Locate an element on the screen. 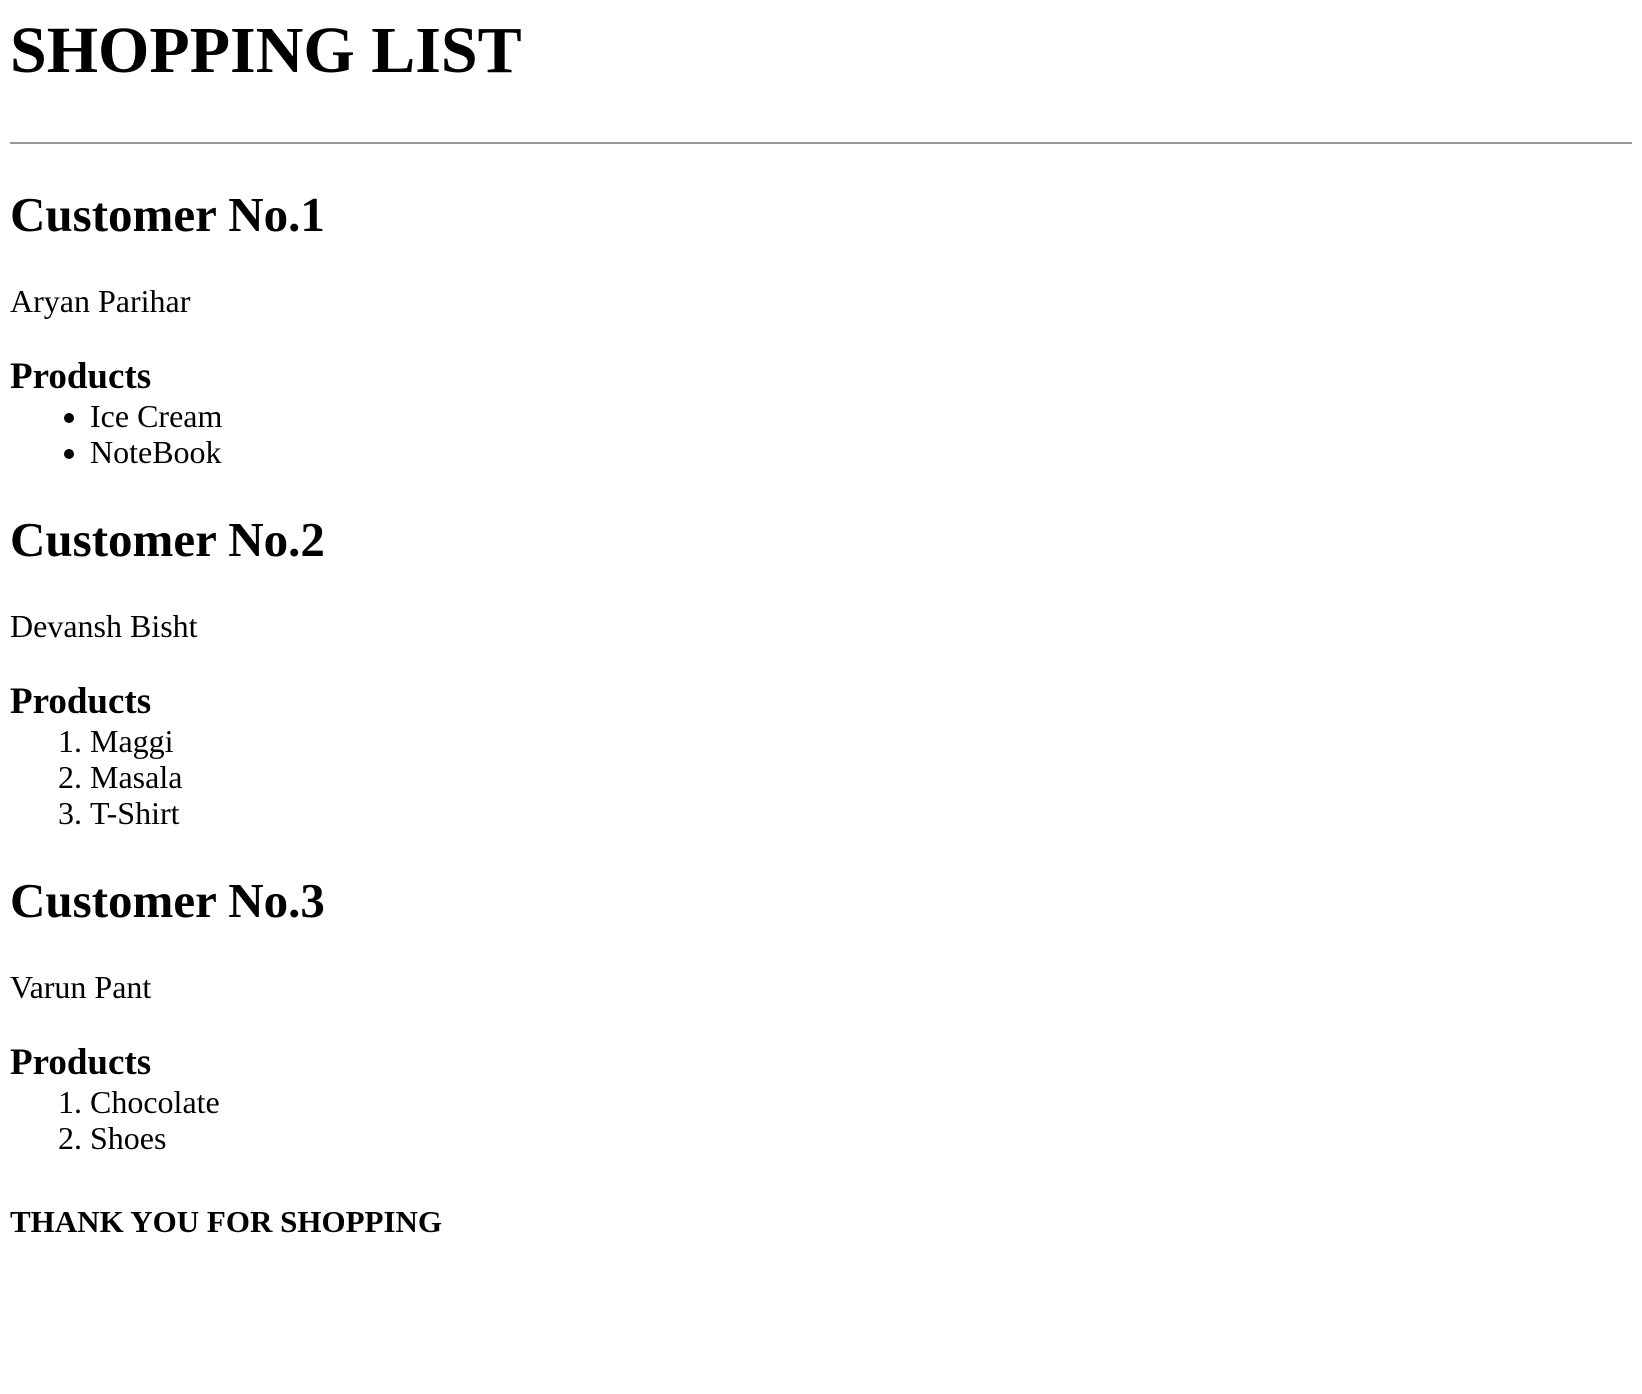  page-title: SHOPPING LIST is located at coordinates (266, 50).